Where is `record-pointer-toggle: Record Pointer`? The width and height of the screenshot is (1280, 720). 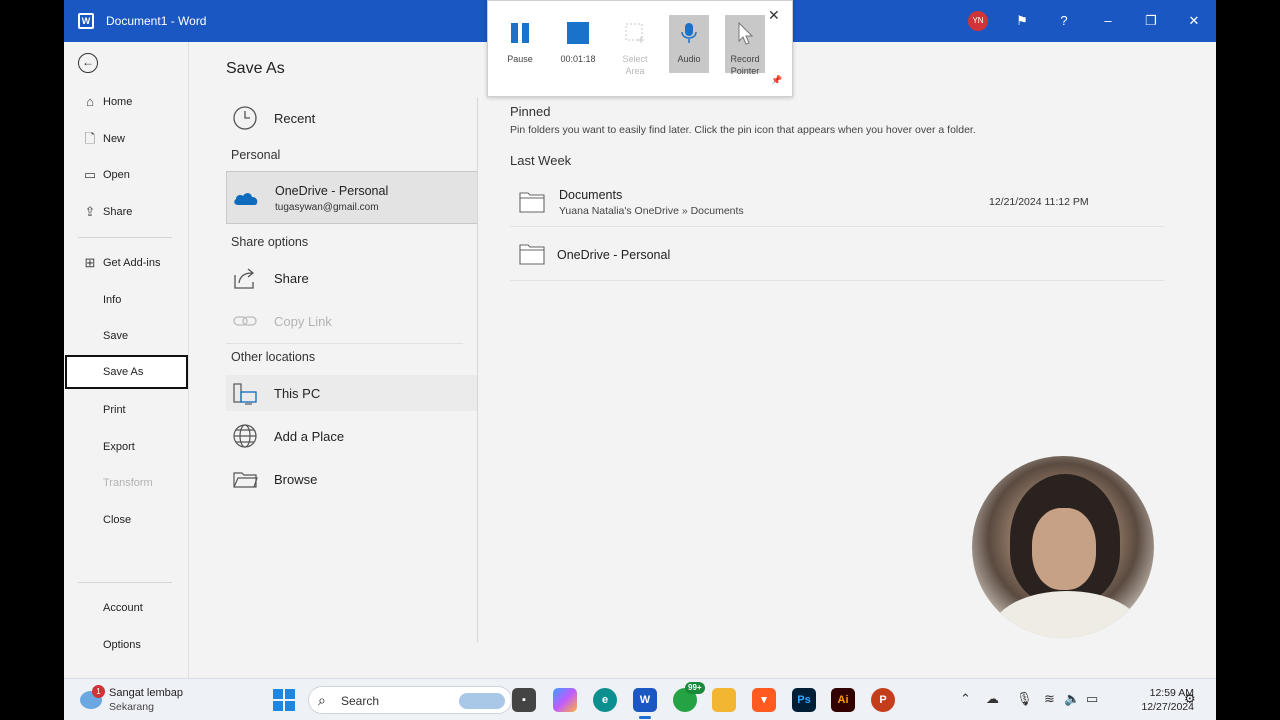 record-pointer-toggle: Record Pointer is located at coordinates (745, 45).